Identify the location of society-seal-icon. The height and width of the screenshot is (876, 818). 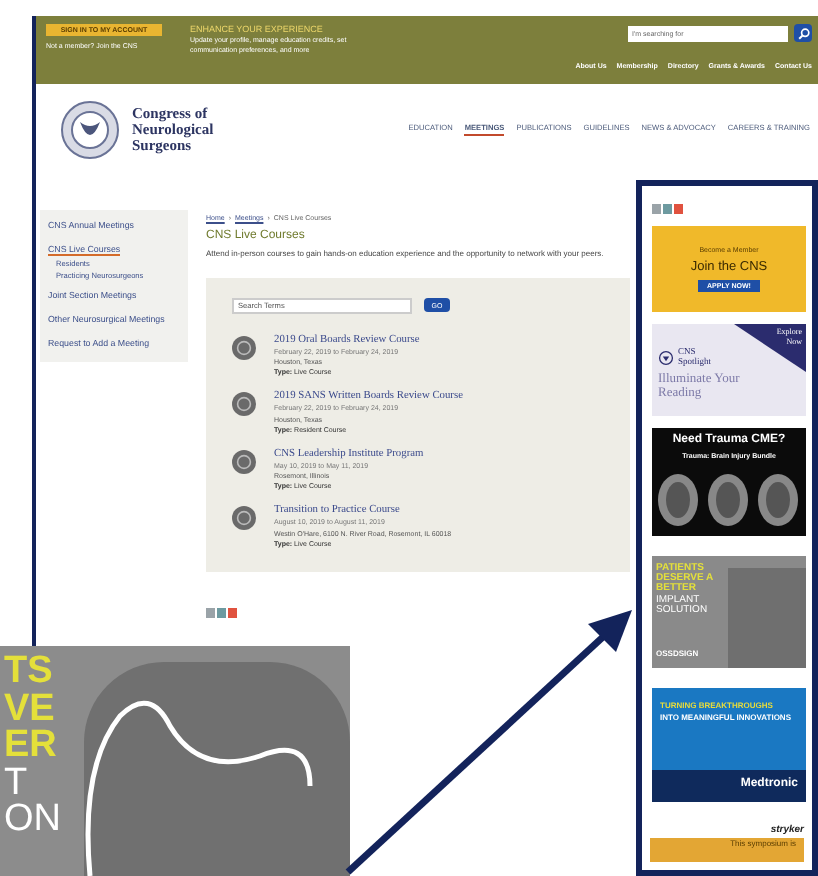
(90, 130).